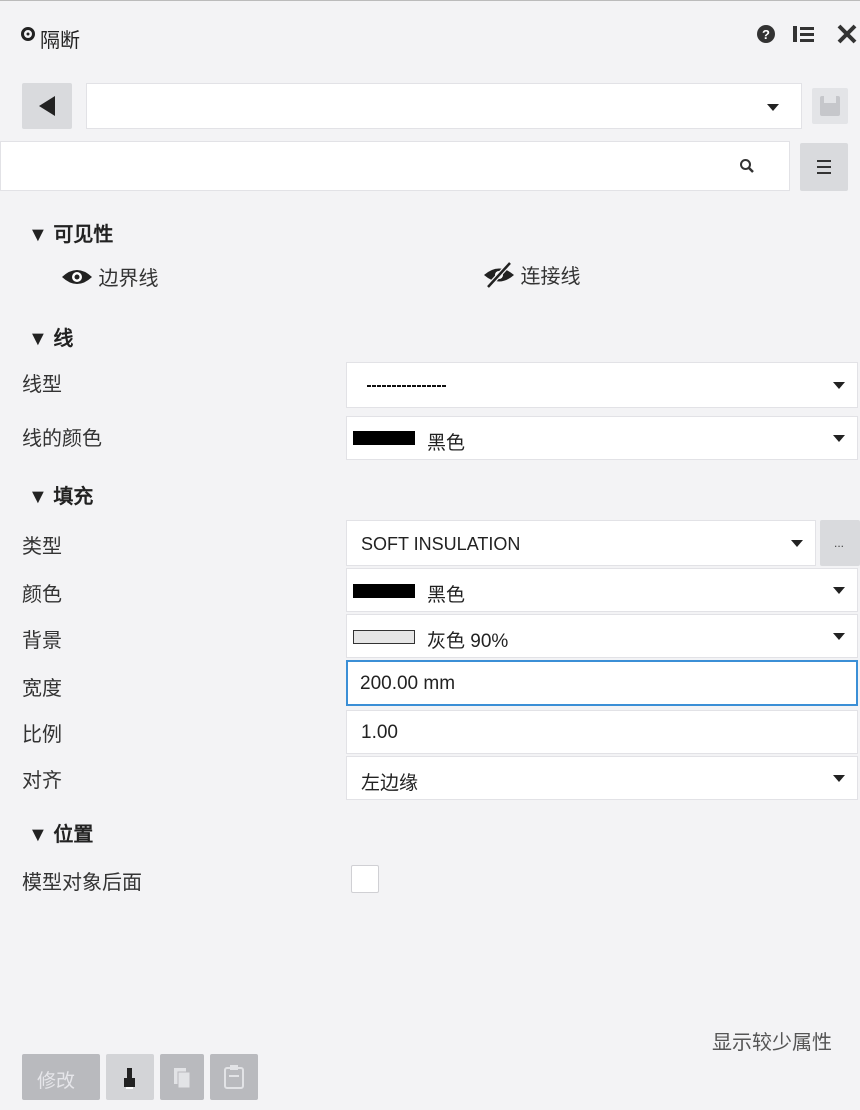  What do you see at coordinates (365, 879) in the screenshot?
I see `behind-model-checkbox` at bounding box center [365, 879].